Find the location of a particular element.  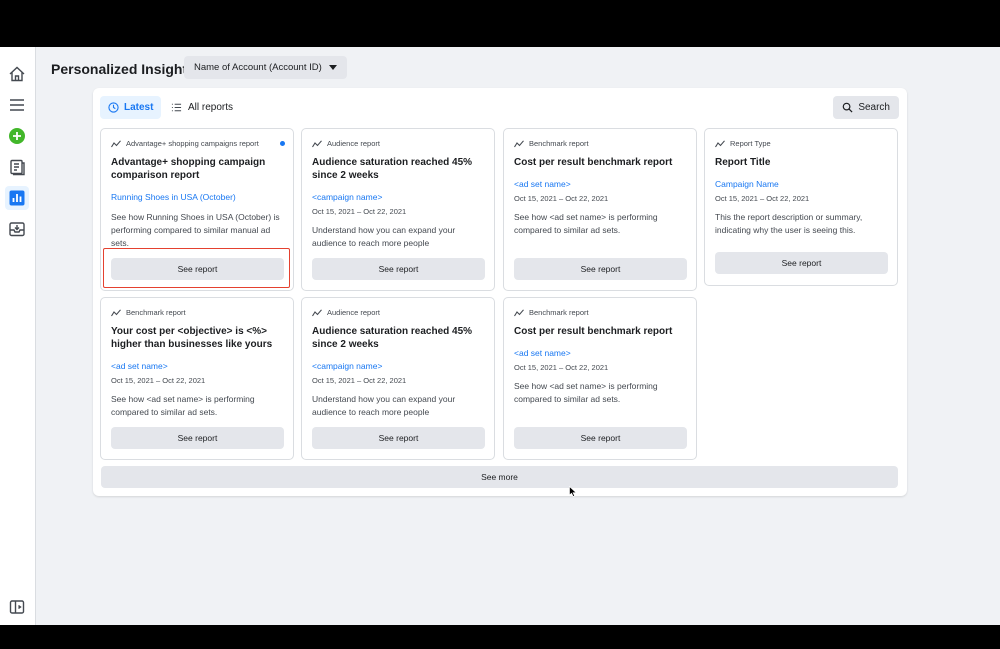

tab-all-reports: All reports is located at coordinates (202, 107).